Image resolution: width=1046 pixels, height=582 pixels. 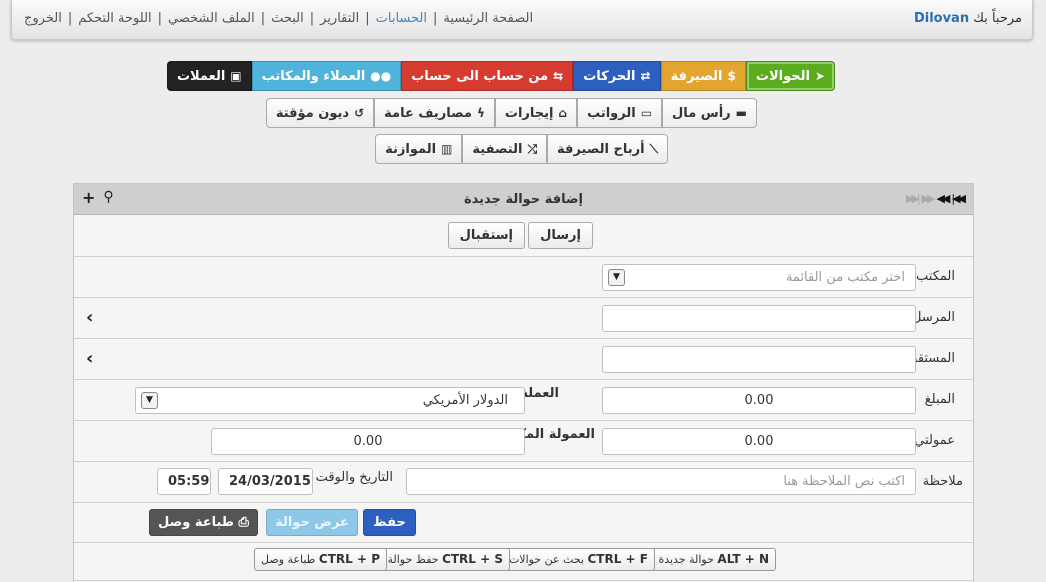 I want to click on currencies-button: ▣ العملات, so click(x=209, y=76).